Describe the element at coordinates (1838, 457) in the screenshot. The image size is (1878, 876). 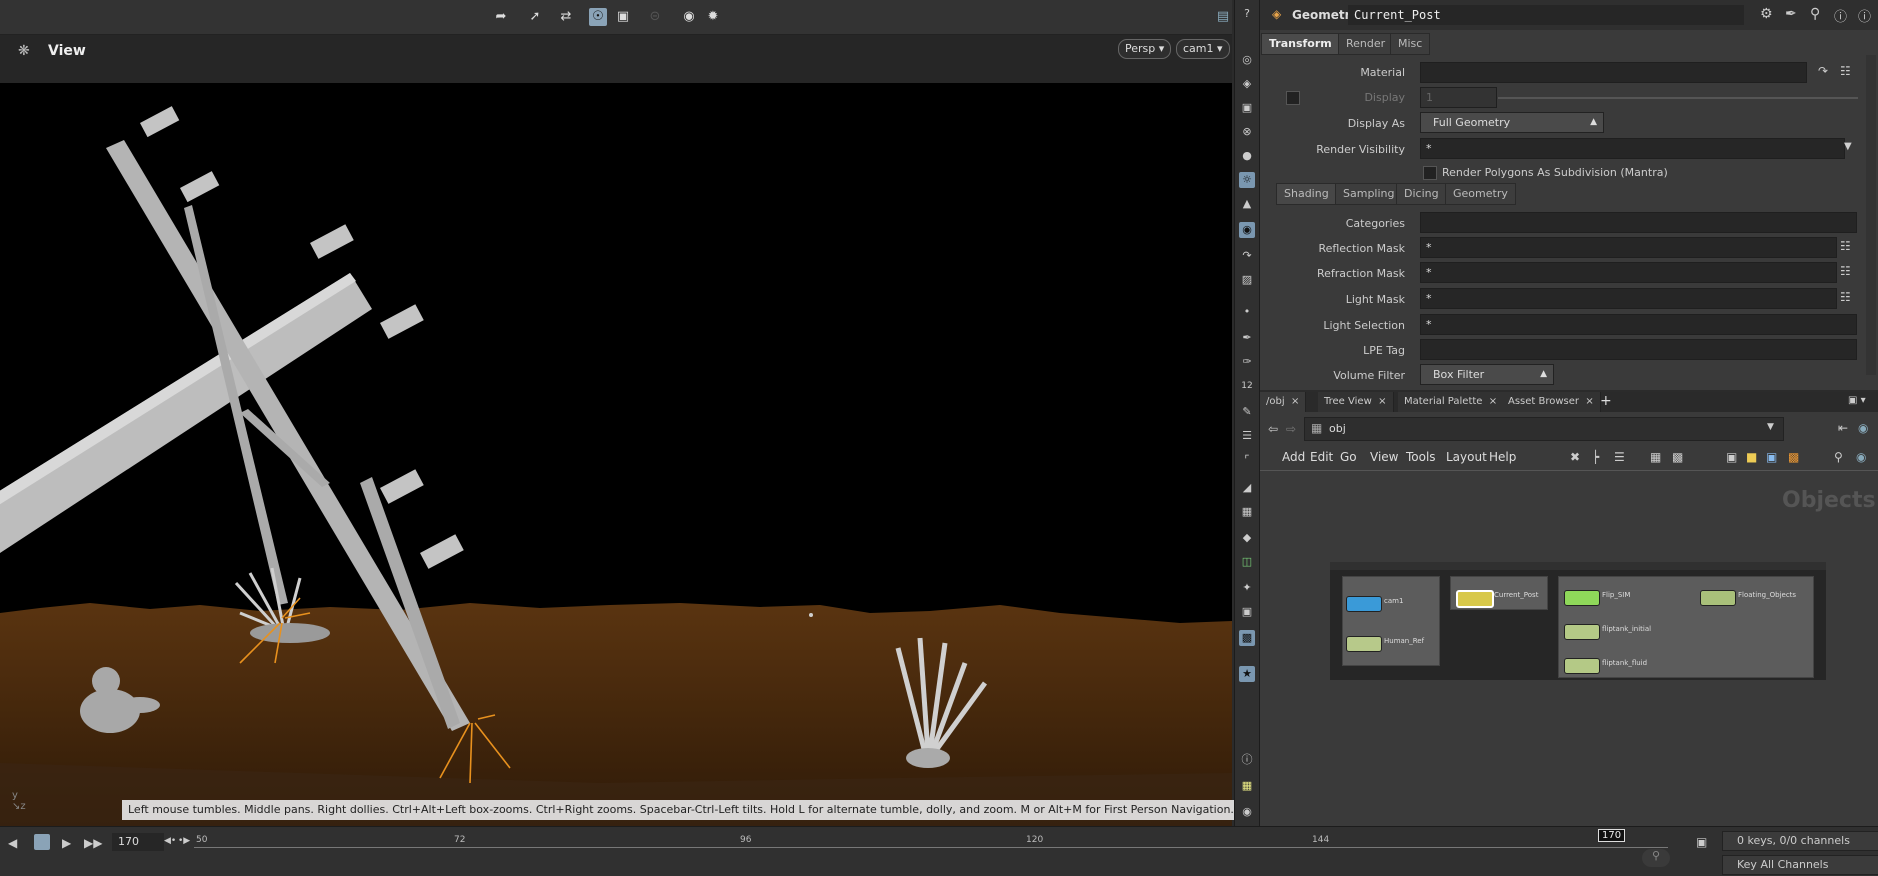
I see `search-icon: ⚲` at that location.